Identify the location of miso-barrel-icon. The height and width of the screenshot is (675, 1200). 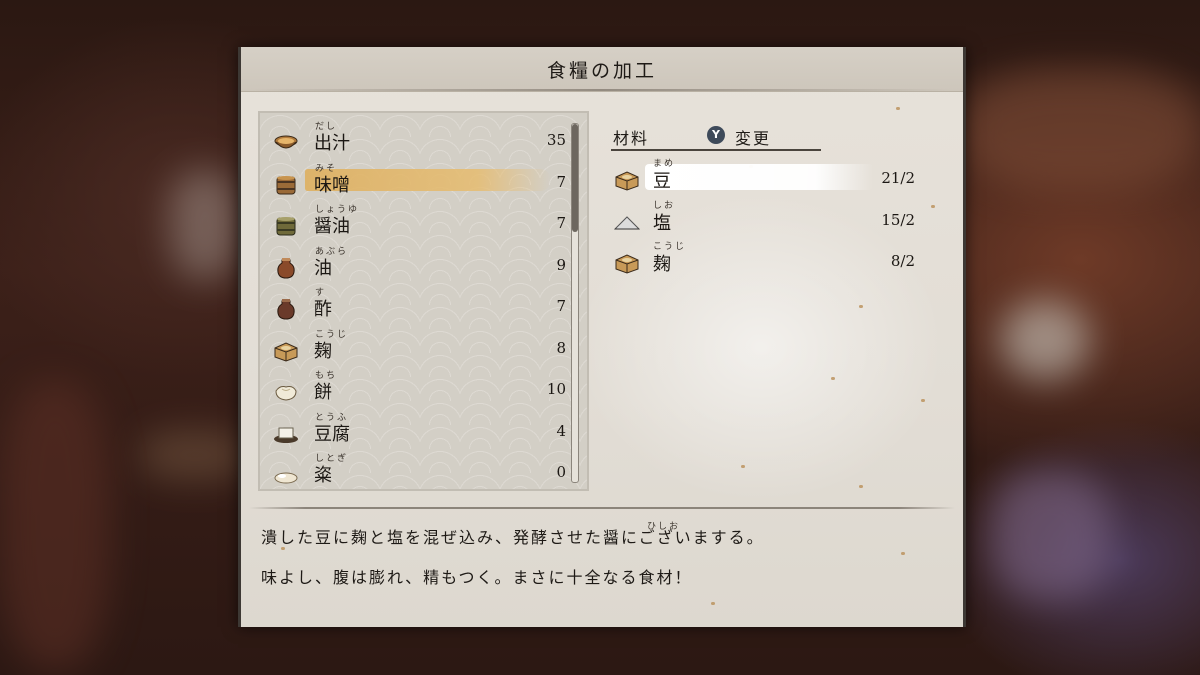
(286, 185).